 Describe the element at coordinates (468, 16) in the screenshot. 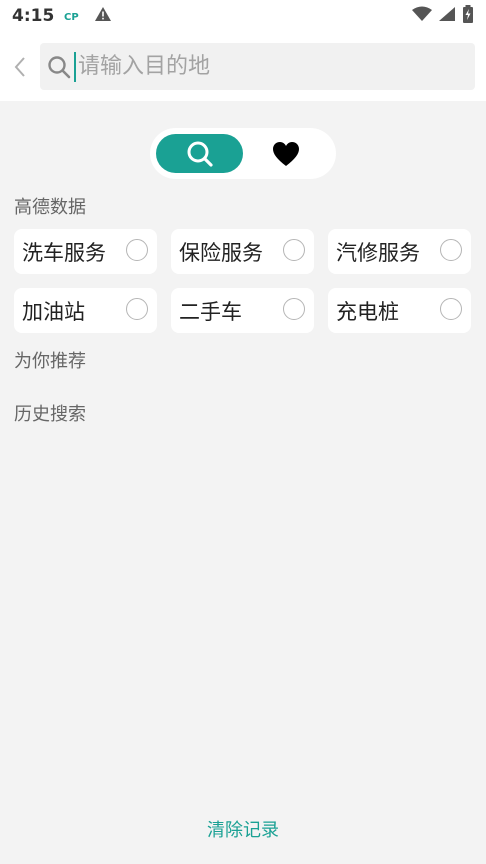

I see `battery-charging-icon` at that location.